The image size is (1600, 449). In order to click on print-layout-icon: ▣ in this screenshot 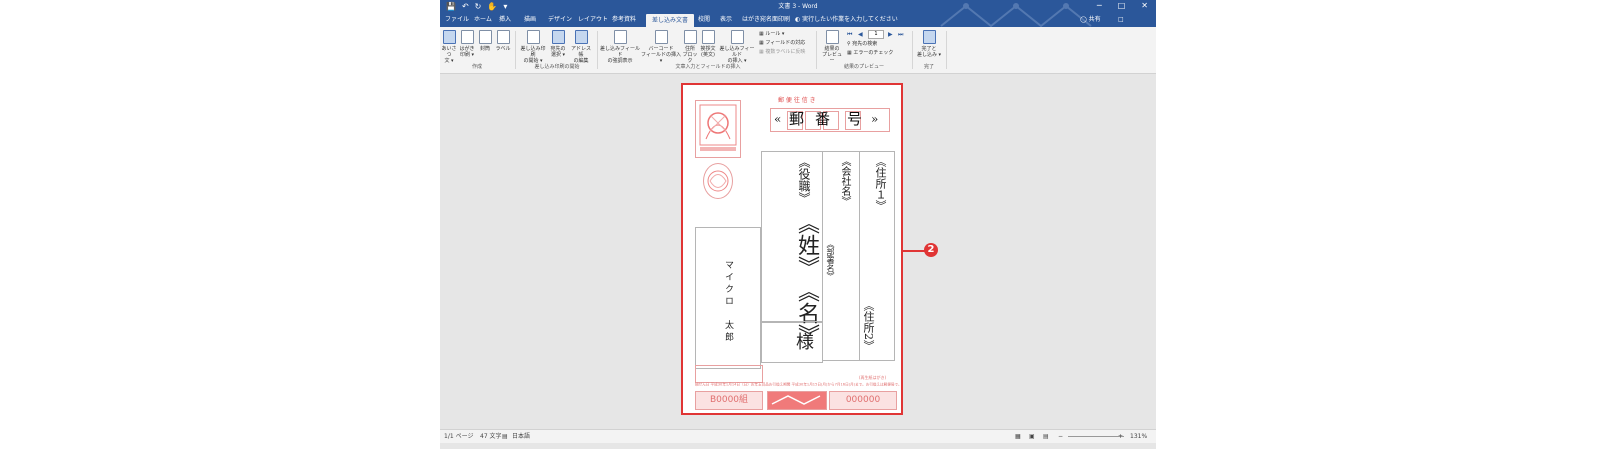, I will do `click(1032, 436)`.